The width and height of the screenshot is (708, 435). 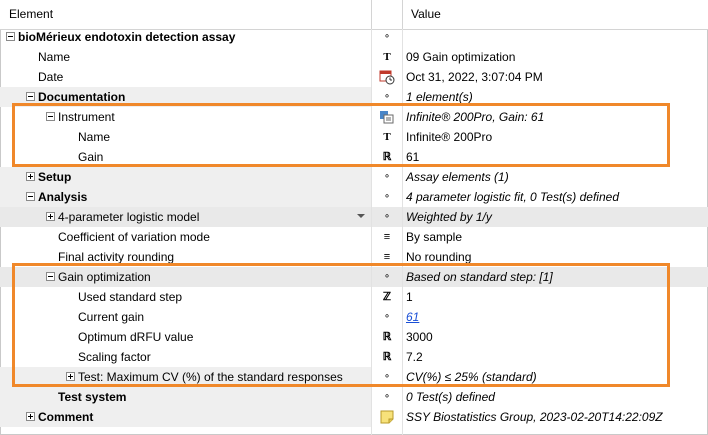 What do you see at coordinates (55, 177) in the screenshot?
I see `row-label: Setup` at bounding box center [55, 177].